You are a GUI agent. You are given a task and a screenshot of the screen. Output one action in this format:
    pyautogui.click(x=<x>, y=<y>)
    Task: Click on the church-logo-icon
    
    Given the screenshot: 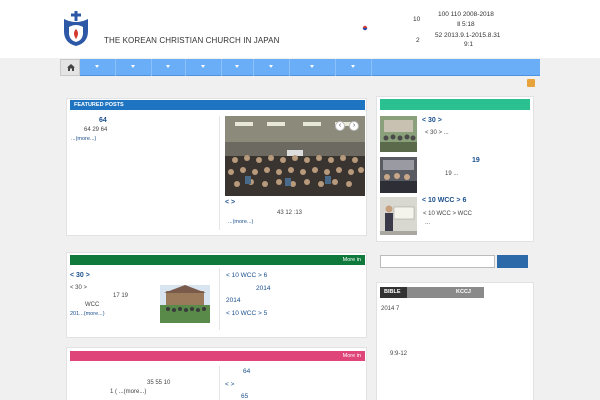 What is the action you would take?
    pyautogui.click(x=76, y=28)
    